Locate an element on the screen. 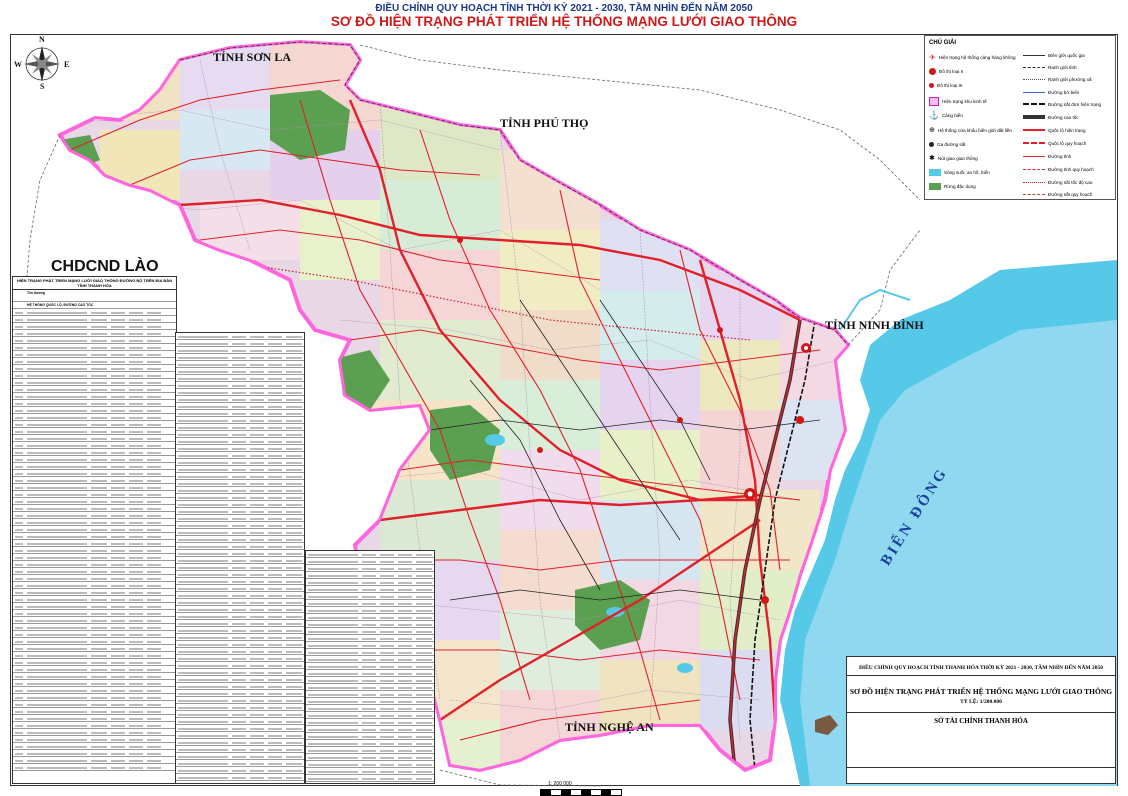  legend-item: Đô thị loại II is located at coordinates (946, 71).